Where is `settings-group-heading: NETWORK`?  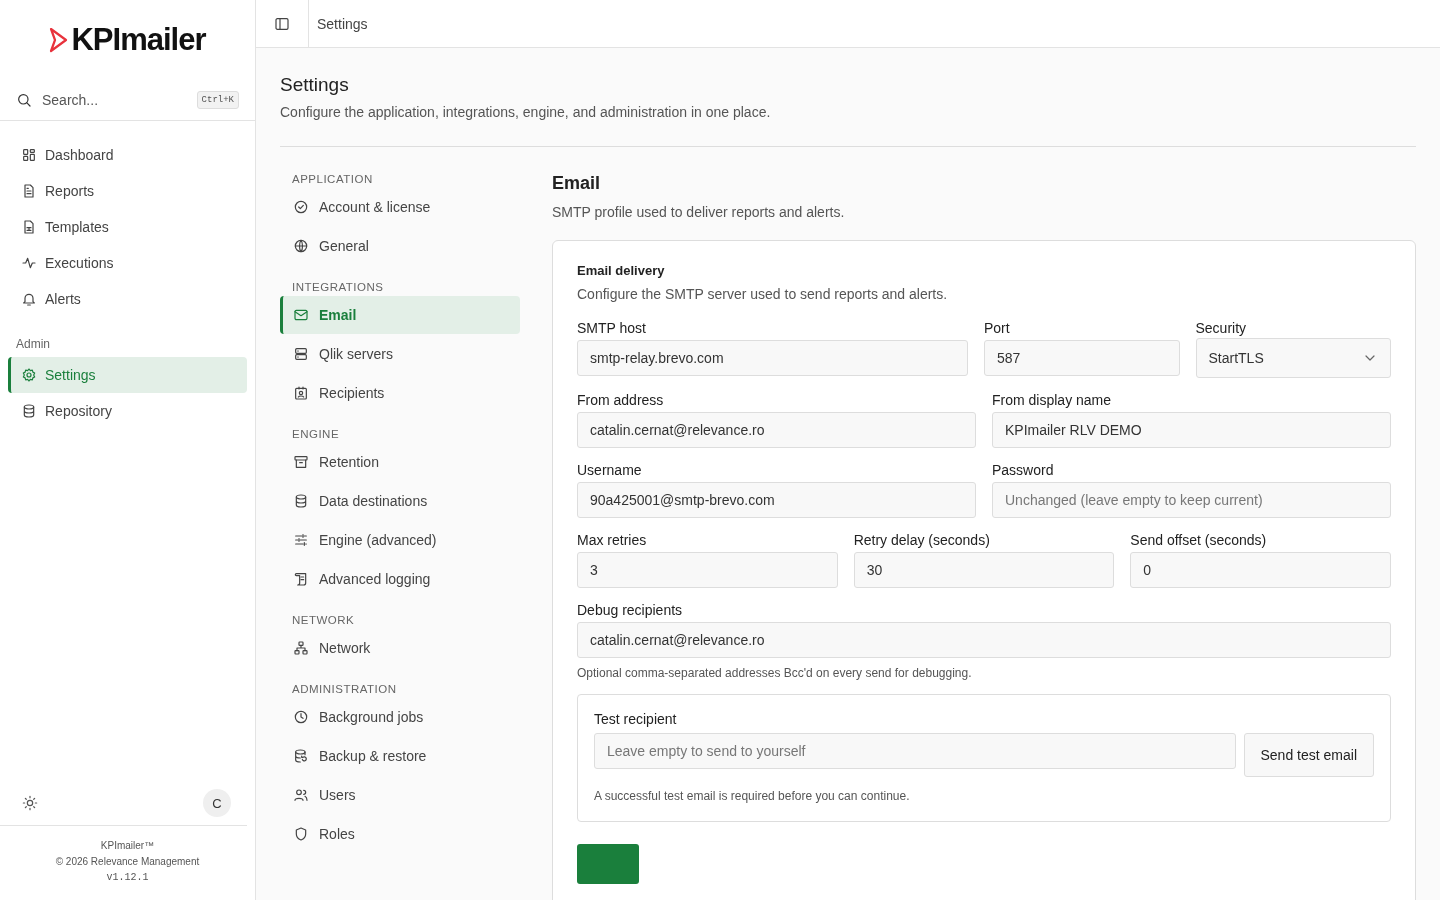
settings-group-heading: NETWORK is located at coordinates (323, 620).